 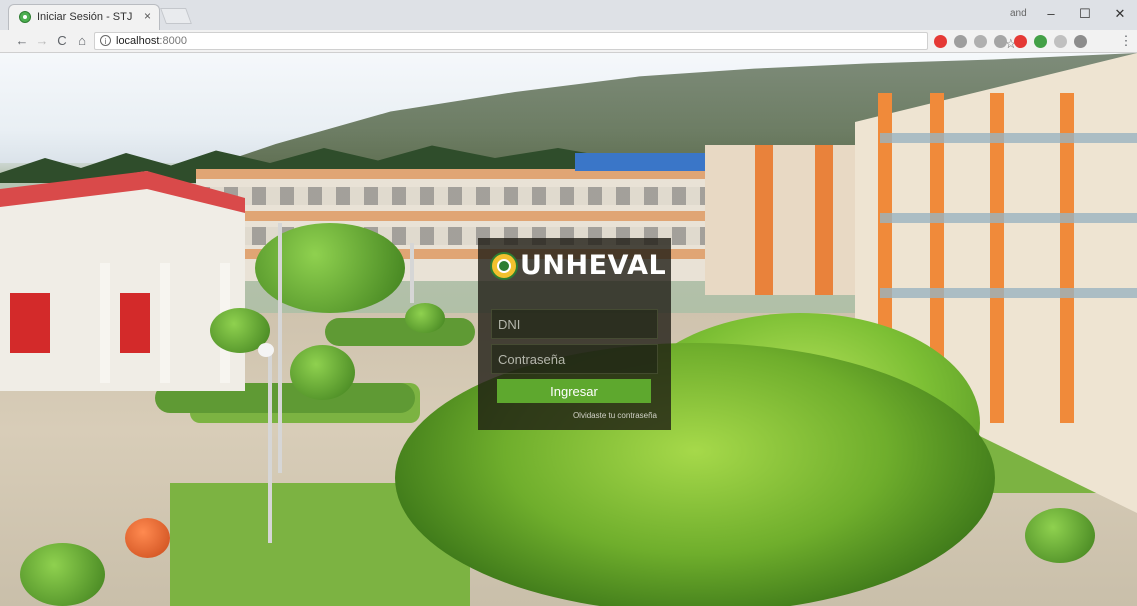 I want to click on reload-icon: C, so click(x=62, y=41).